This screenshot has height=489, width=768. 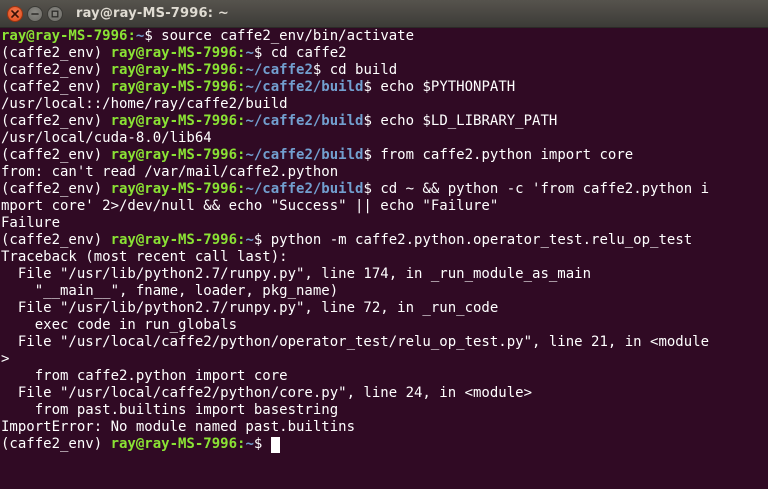 What do you see at coordinates (170, 172) in the screenshot?
I see `output-line: from: can't read /var/mail/caffe2.python` at bounding box center [170, 172].